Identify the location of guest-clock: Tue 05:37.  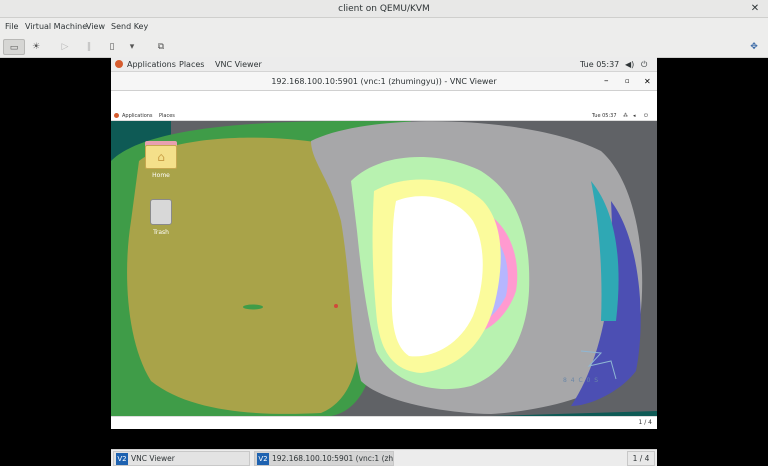
(600, 64).